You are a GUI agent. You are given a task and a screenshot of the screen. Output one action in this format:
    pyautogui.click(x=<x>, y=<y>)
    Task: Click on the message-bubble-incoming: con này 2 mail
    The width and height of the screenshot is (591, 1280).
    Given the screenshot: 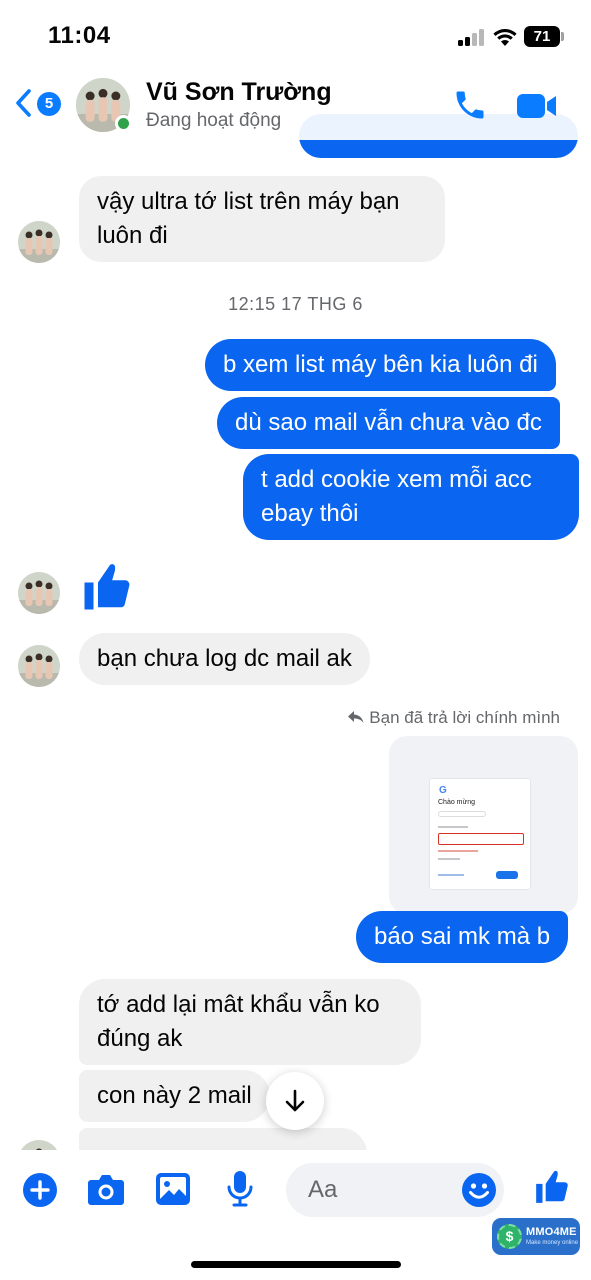 What is the action you would take?
    pyautogui.click(x=174, y=1096)
    